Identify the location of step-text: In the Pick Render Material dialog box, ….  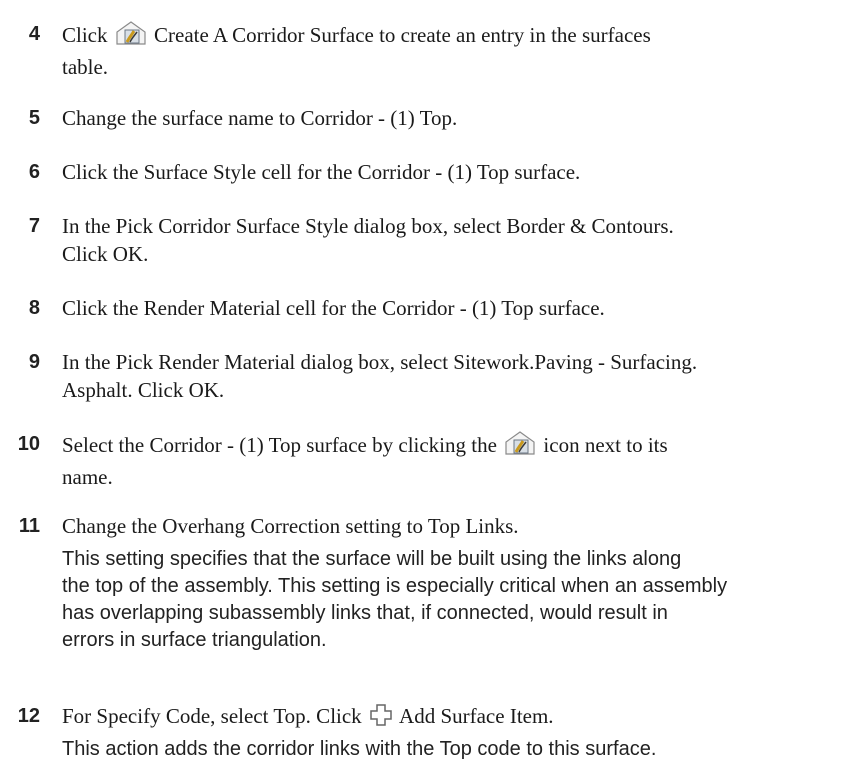
(462, 376).